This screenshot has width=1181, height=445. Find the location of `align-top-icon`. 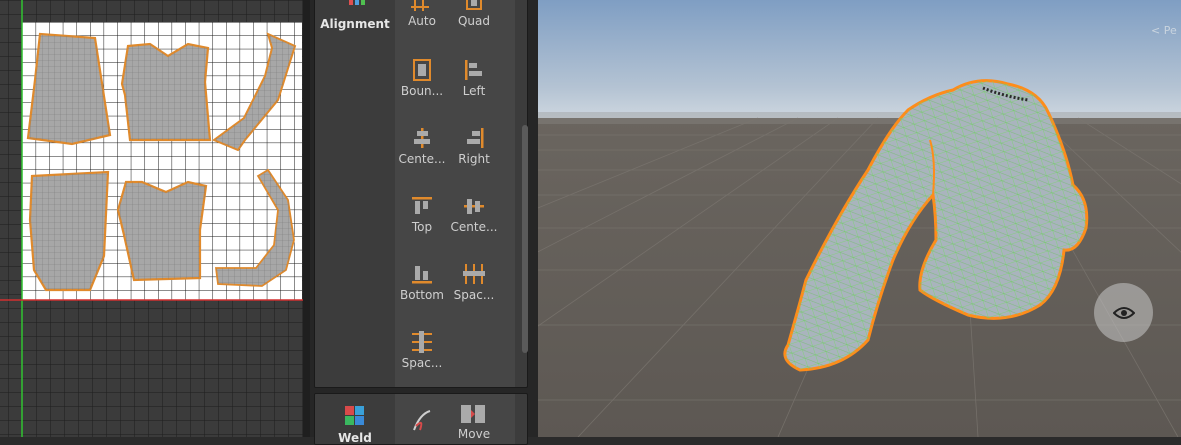

align-top-icon is located at coordinates (422, 205).